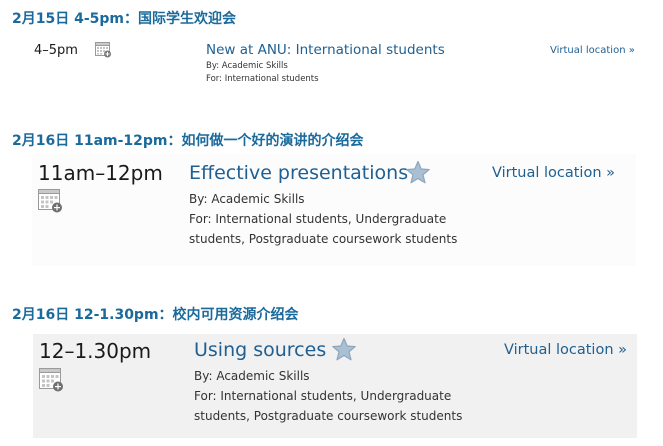 This screenshot has width=663, height=446. I want to click on section-heading-3: 2月16日 12-1.30pm：校内可用资源介绍会, so click(155, 315).